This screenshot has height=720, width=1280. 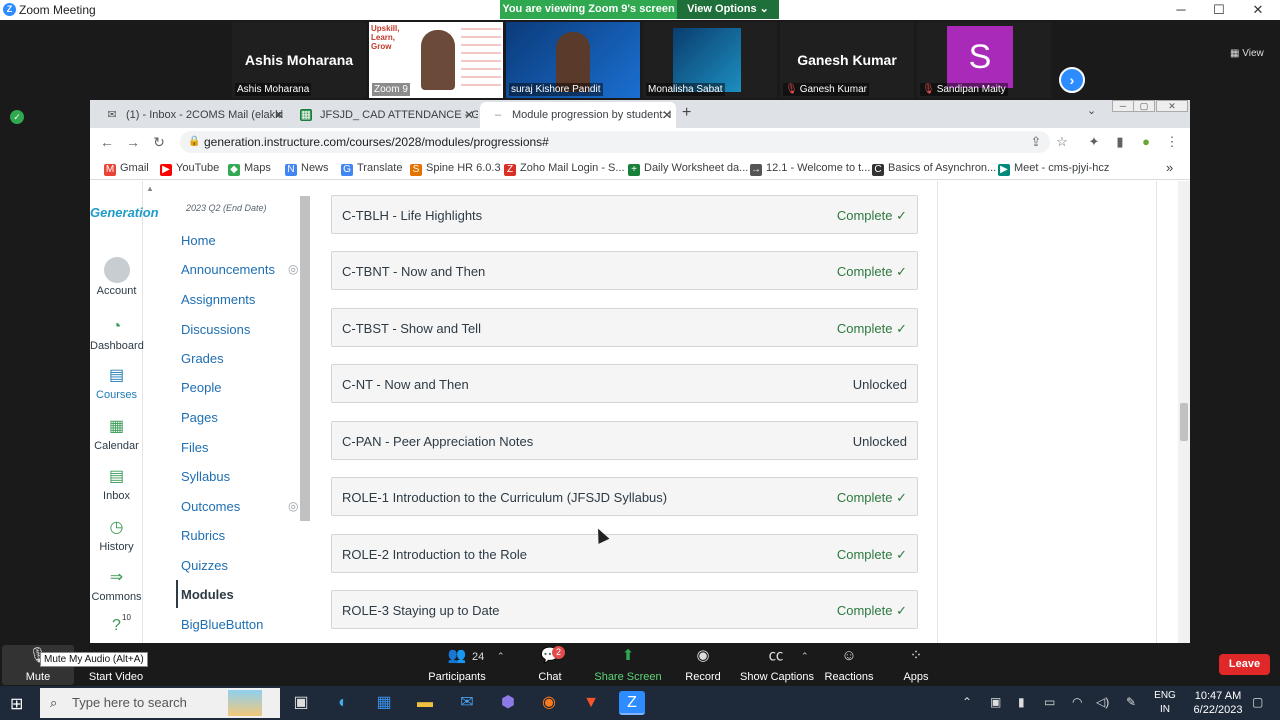 What do you see at coordinates (1146, 142) in the screenshot?
I see `profile-extension-icon: ●` at bounding box center [1146, 142].